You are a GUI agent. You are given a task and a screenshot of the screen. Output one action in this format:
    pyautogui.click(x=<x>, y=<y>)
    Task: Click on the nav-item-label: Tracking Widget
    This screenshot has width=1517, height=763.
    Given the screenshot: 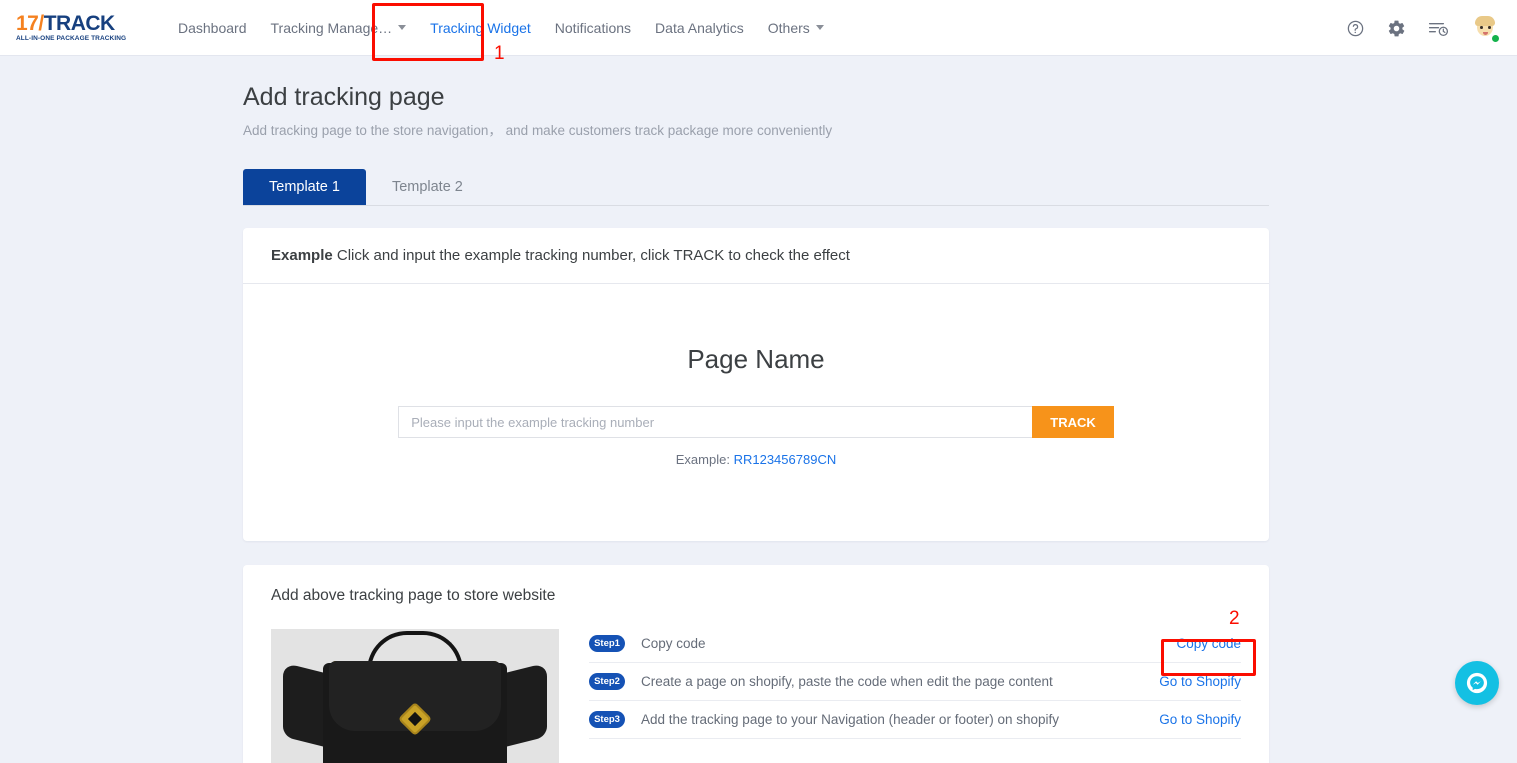 What is the action you would take?
    pyautogui.click(x=480, y=27)
    